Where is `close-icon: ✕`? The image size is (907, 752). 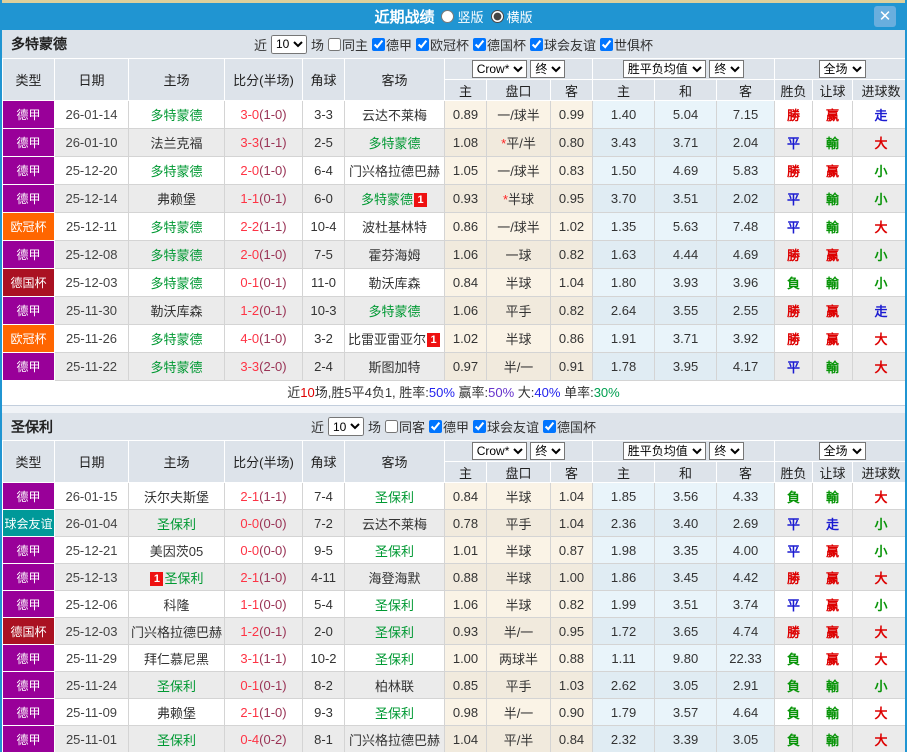 close-icon: ✕ is located at coordinates (885, 16).